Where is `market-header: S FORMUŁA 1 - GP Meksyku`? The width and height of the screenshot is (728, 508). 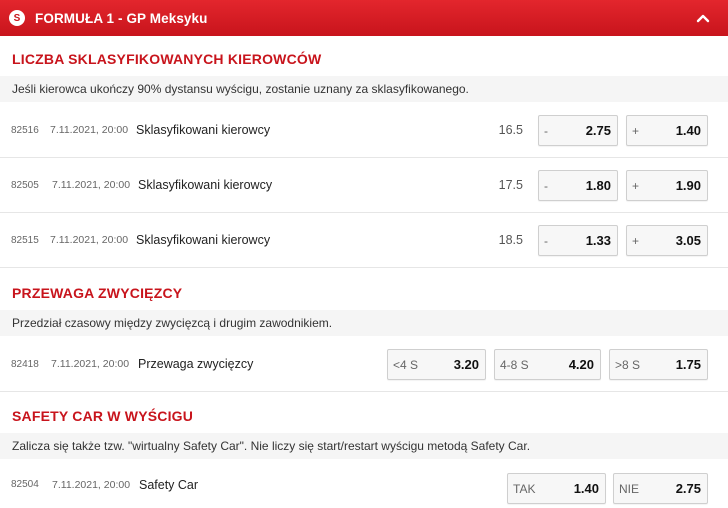 market-header: S FORMUŁA 1 - GP Meksyku is located at coordinates (364, 18).